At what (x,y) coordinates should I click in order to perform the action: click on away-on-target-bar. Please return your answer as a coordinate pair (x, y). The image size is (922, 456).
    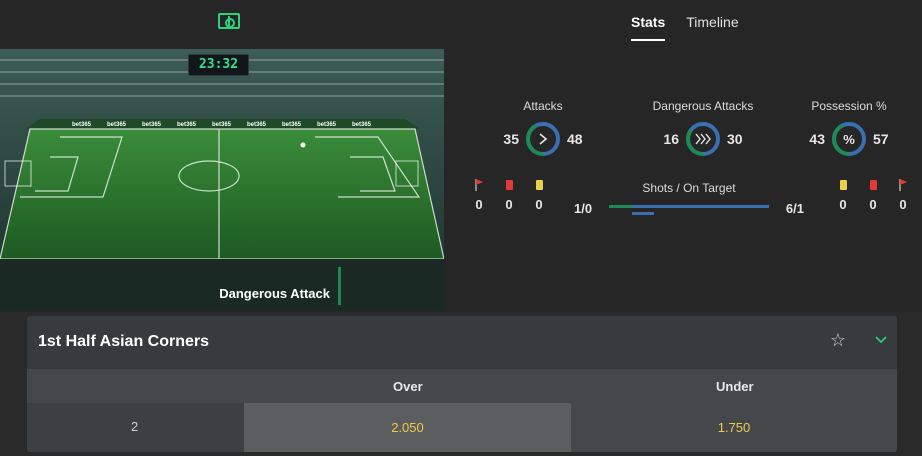
    Looking at the image, I should click on (643, 213).